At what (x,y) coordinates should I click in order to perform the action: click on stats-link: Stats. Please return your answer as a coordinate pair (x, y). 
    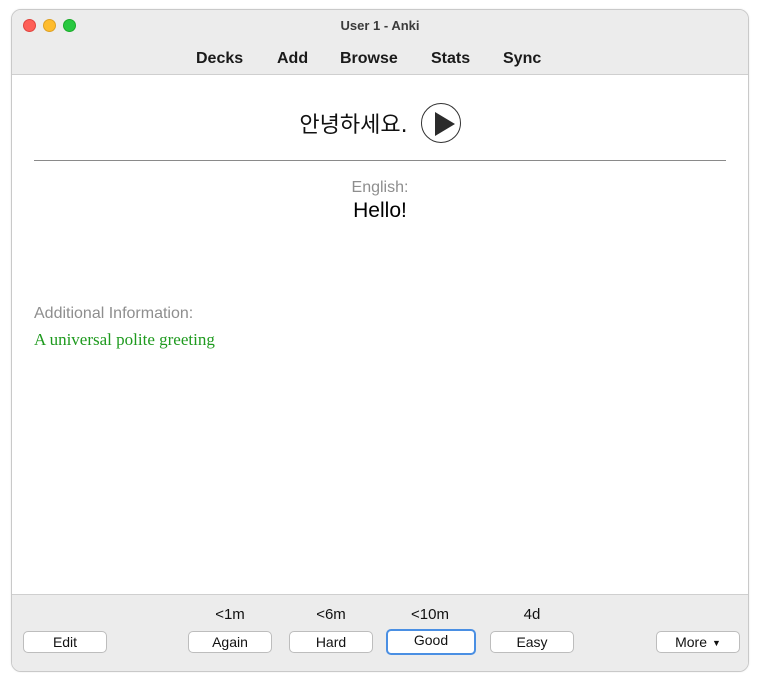
    Looking at the image, I should click on (450, 59).